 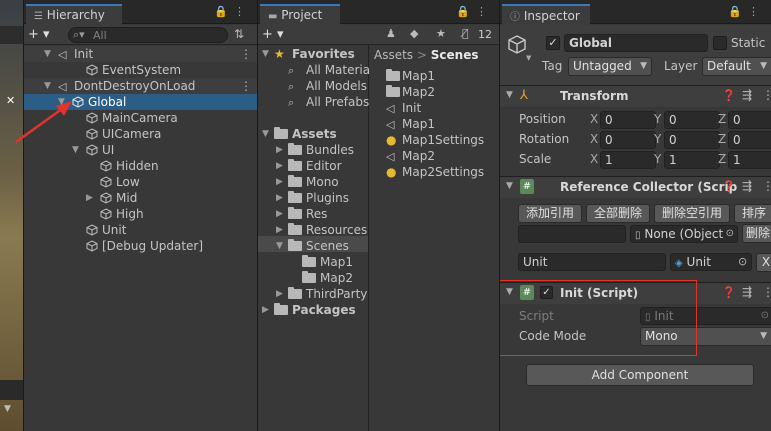 What do you see at coordinates (11, 390) in the screenshot?
I see `scene-scrollbar` at bounding box center [11, 390].